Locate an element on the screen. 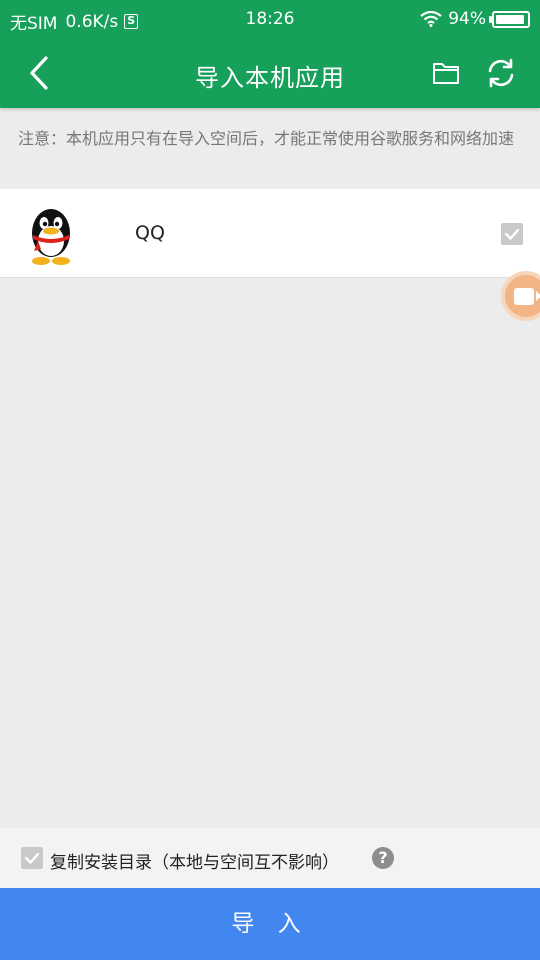  copy-dir-checkbox is located at coordinates (32, 858).